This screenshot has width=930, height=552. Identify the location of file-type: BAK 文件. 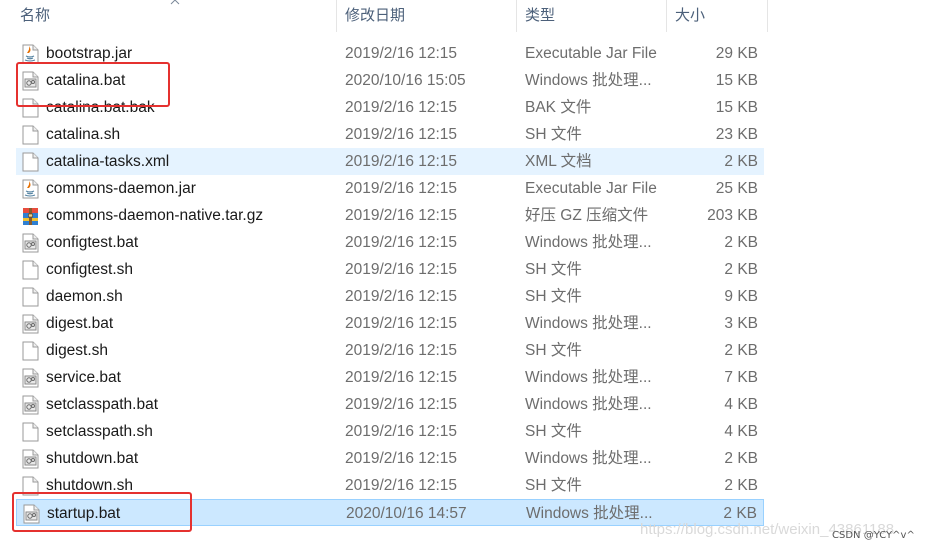
(558, 107).